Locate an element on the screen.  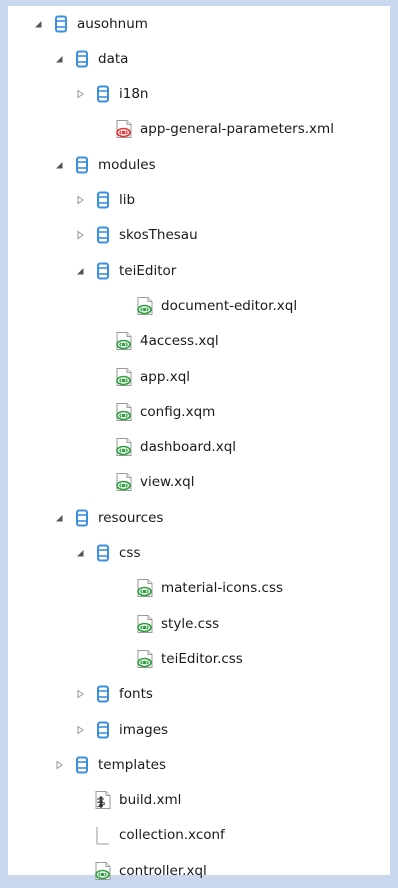
tree-item-lib: lib is located at coordinates (199, 200).